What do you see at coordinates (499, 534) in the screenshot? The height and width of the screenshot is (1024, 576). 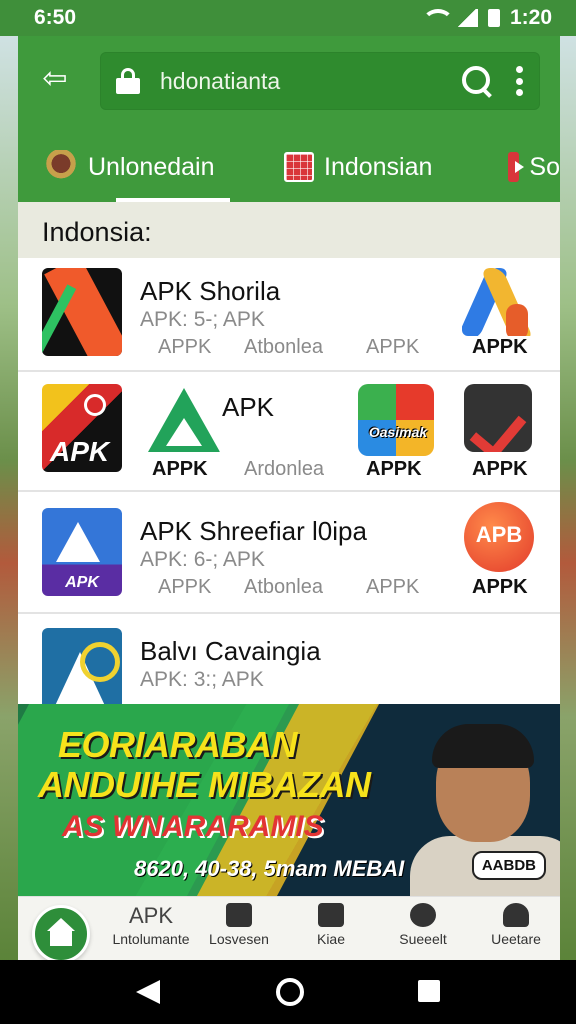 I see `icon-text: APB` at bounding box center [499, 534].